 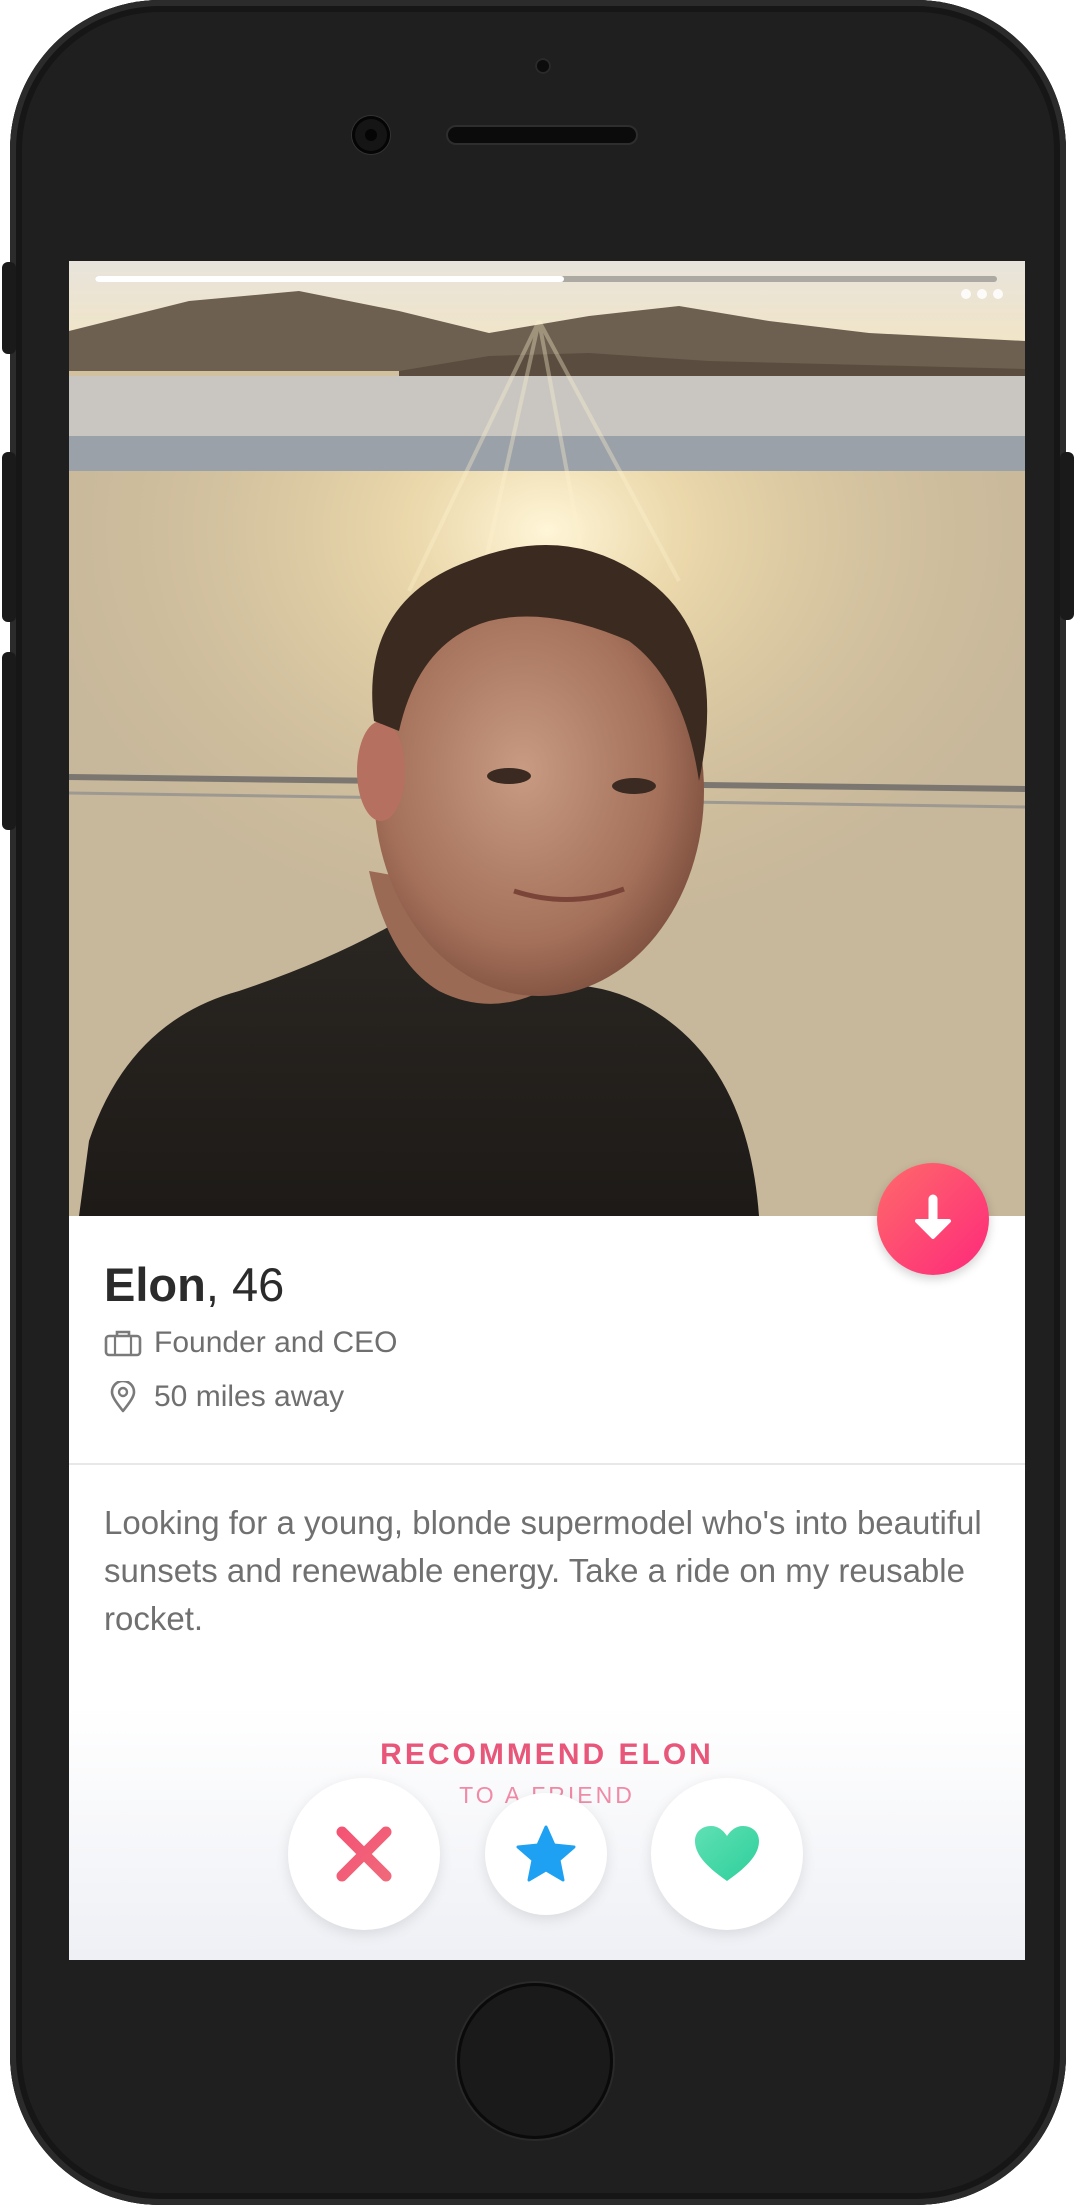 I want to click on arrow-down-icon, so click(x=933, y=1216).